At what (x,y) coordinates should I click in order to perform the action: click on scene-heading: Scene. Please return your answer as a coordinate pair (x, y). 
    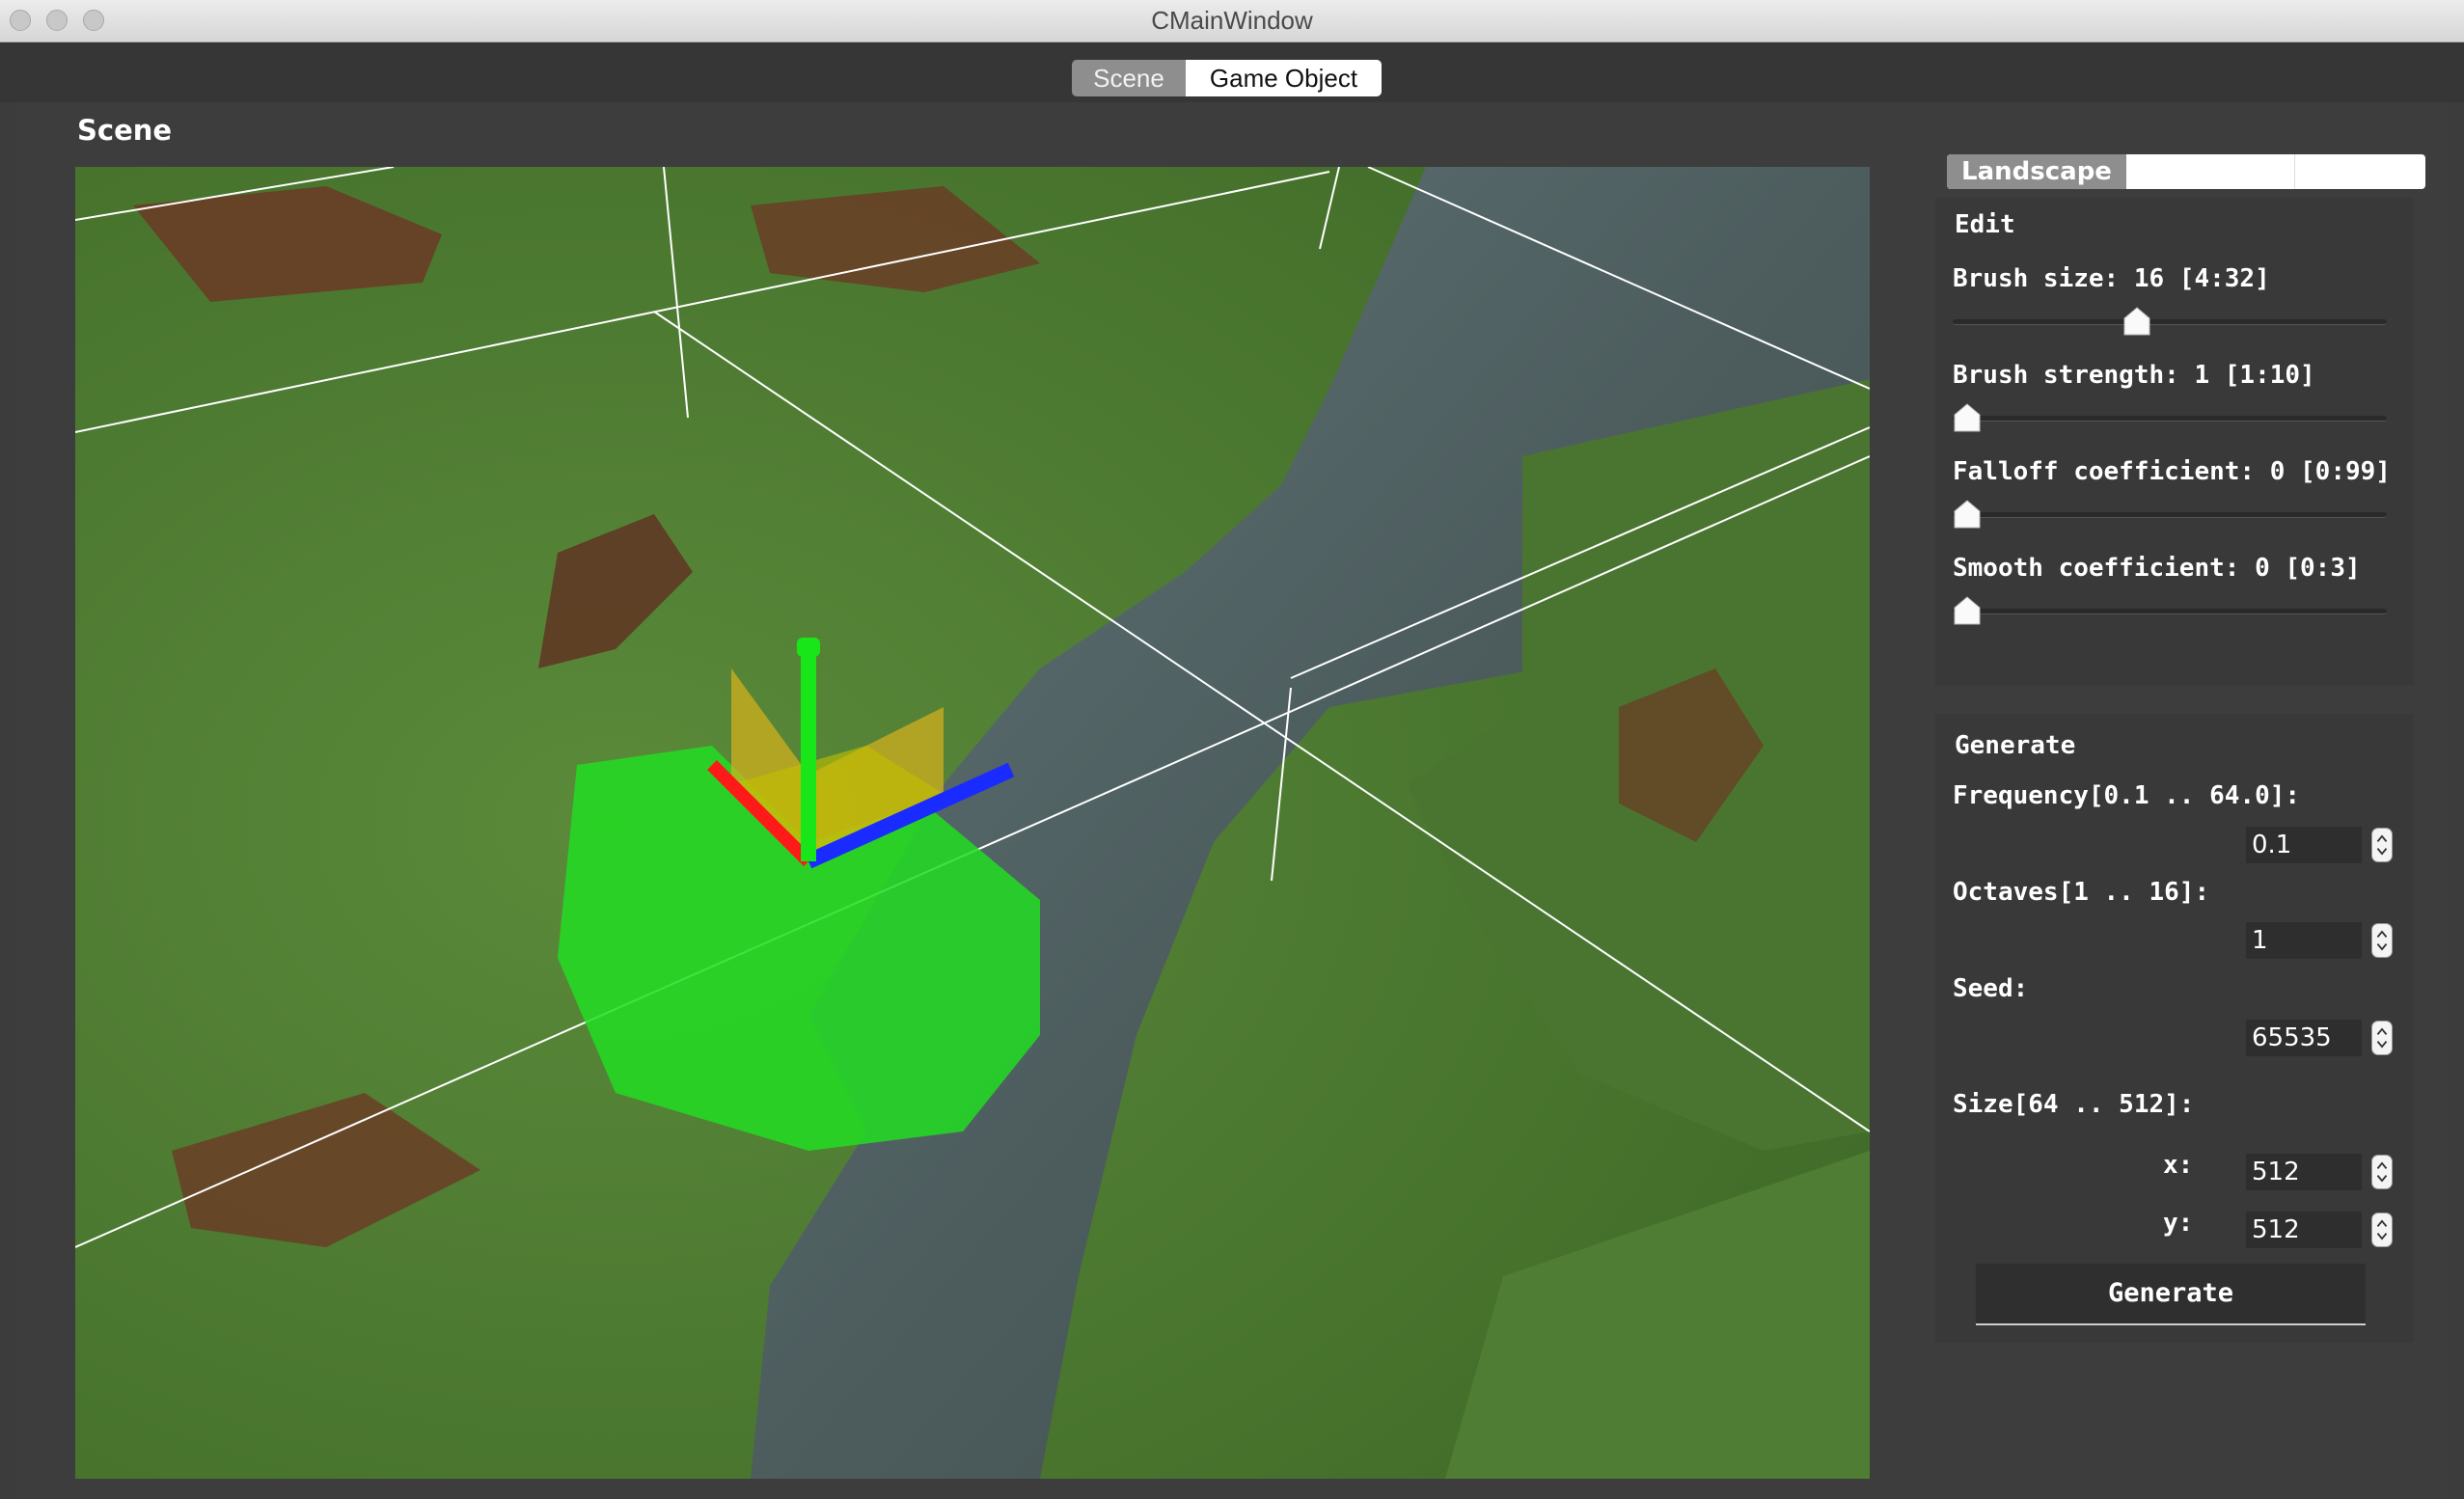
    Looking at the image, I should click on (125, 130).